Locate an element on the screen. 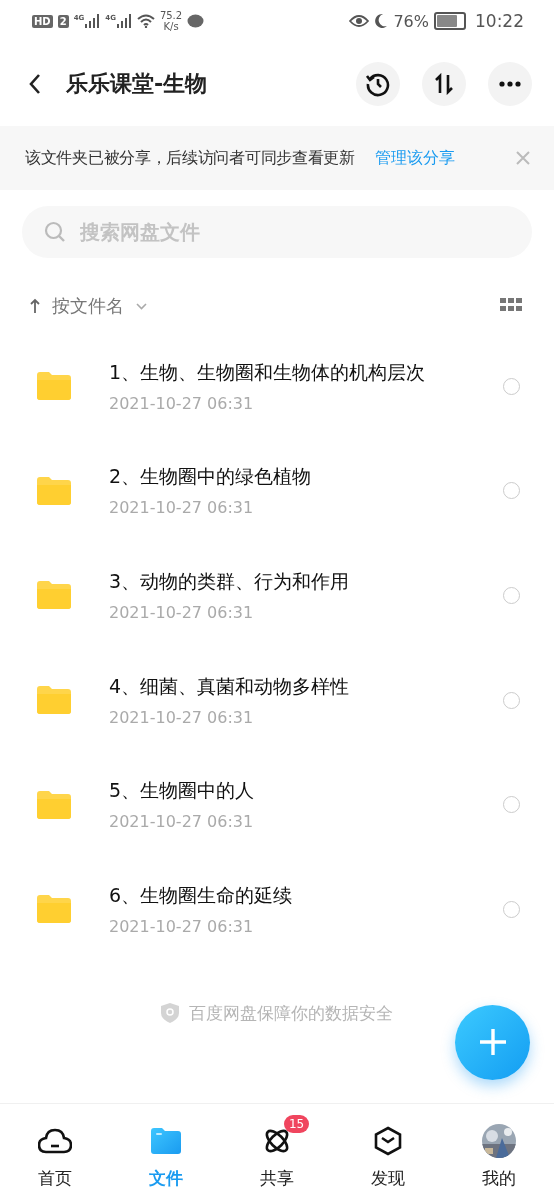 The height and width of the screenshot is (1200, 554). more-button is located at coordinates (510, 84).